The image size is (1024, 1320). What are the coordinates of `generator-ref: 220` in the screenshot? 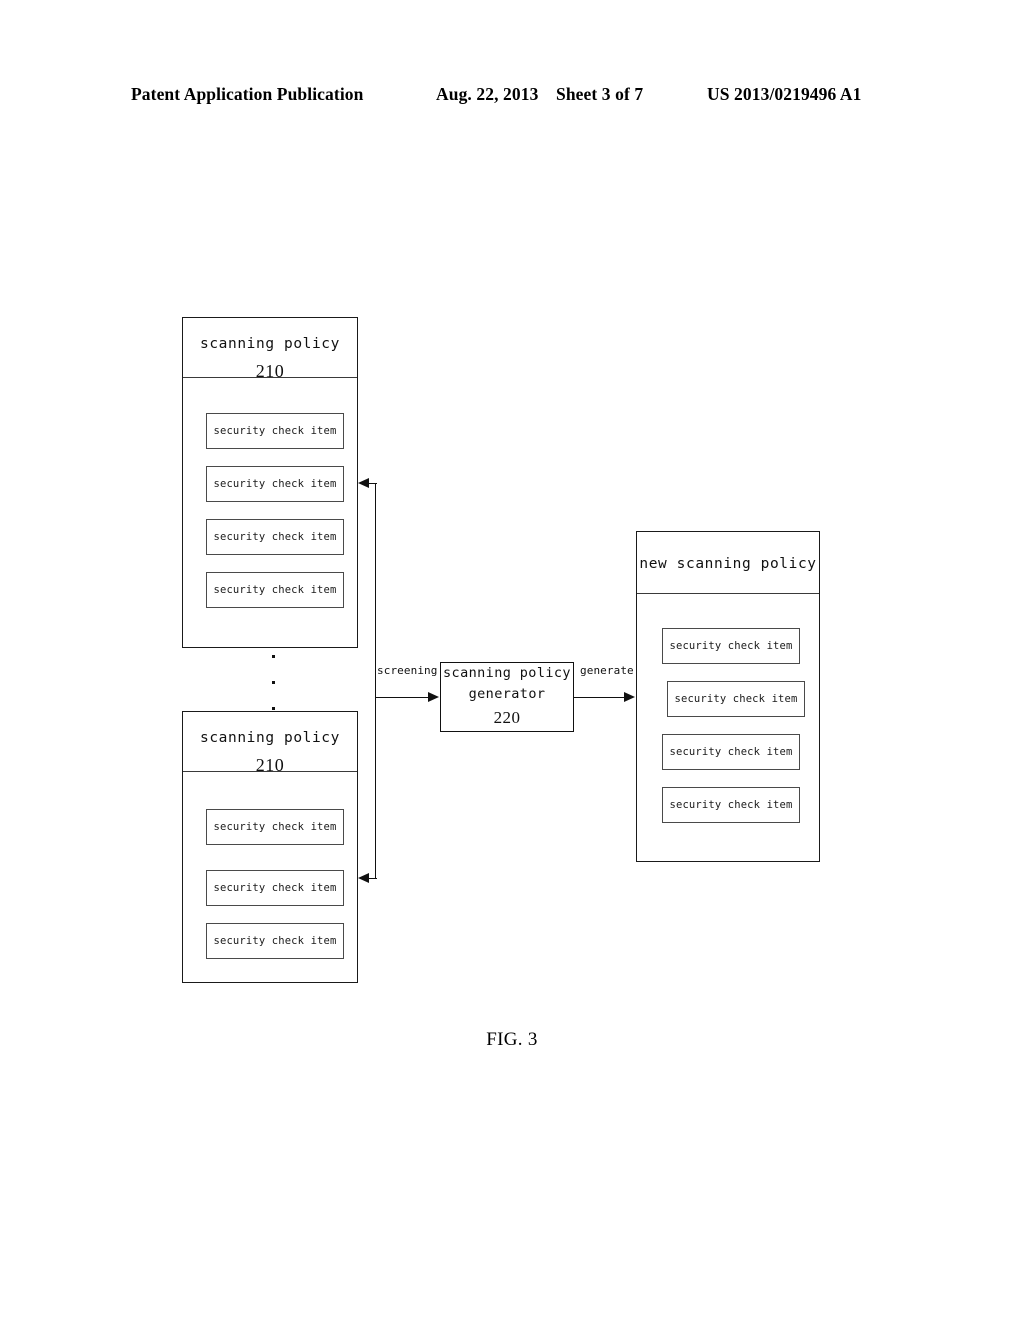 It's located at (507, 717).